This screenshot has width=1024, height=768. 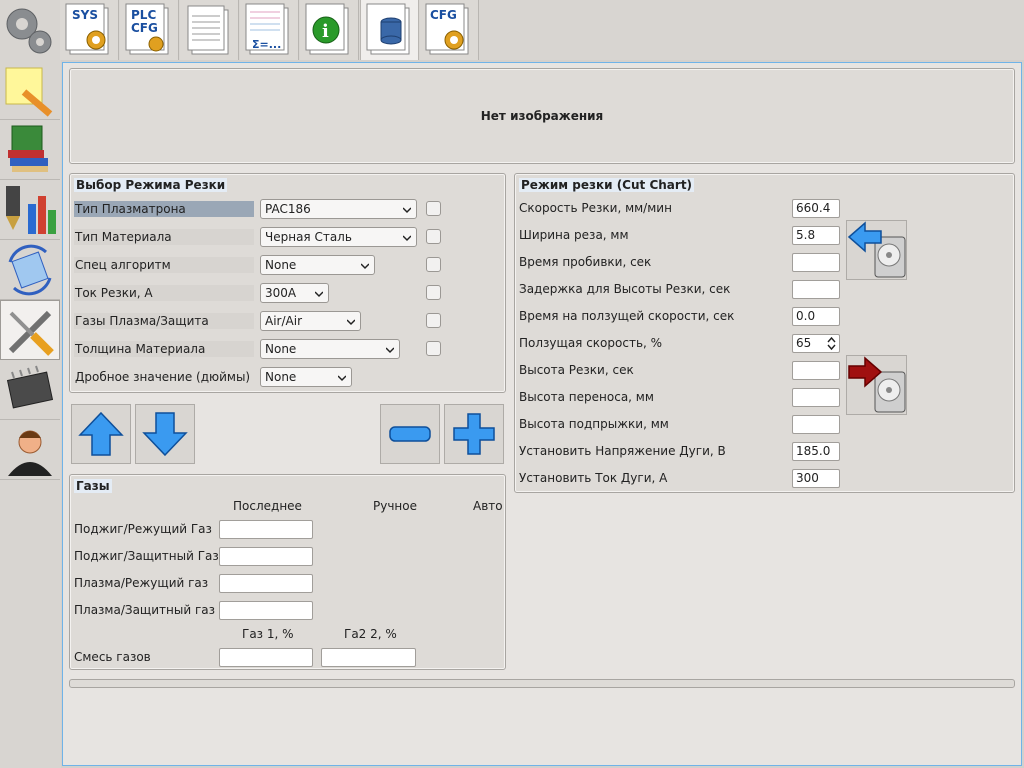 What do you see at coordinates (112, 657) in the screenshot?
I see `gas-mix-label: Смесь газов` at bounding box center [112, 657].